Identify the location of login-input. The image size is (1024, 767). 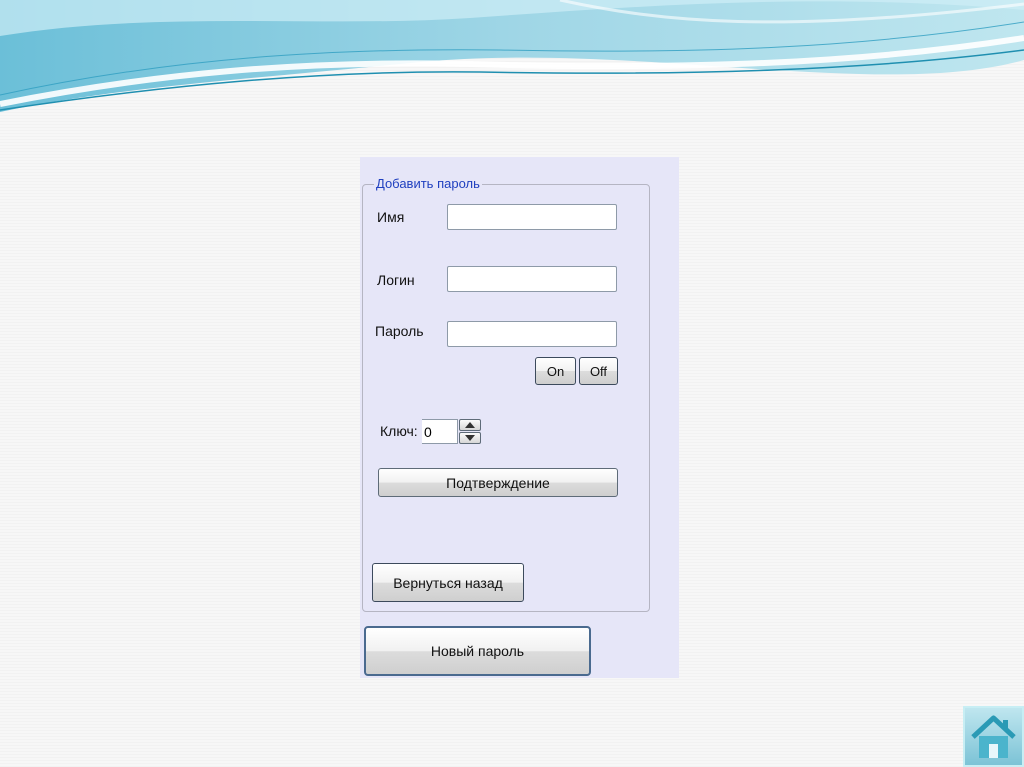
(532, 279).